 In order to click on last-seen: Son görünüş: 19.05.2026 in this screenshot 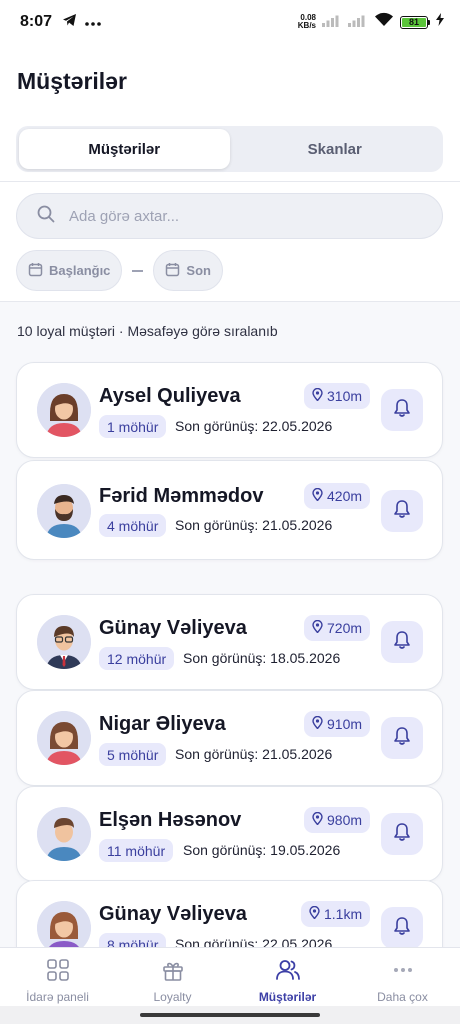, I will do `click(262, 850)`.